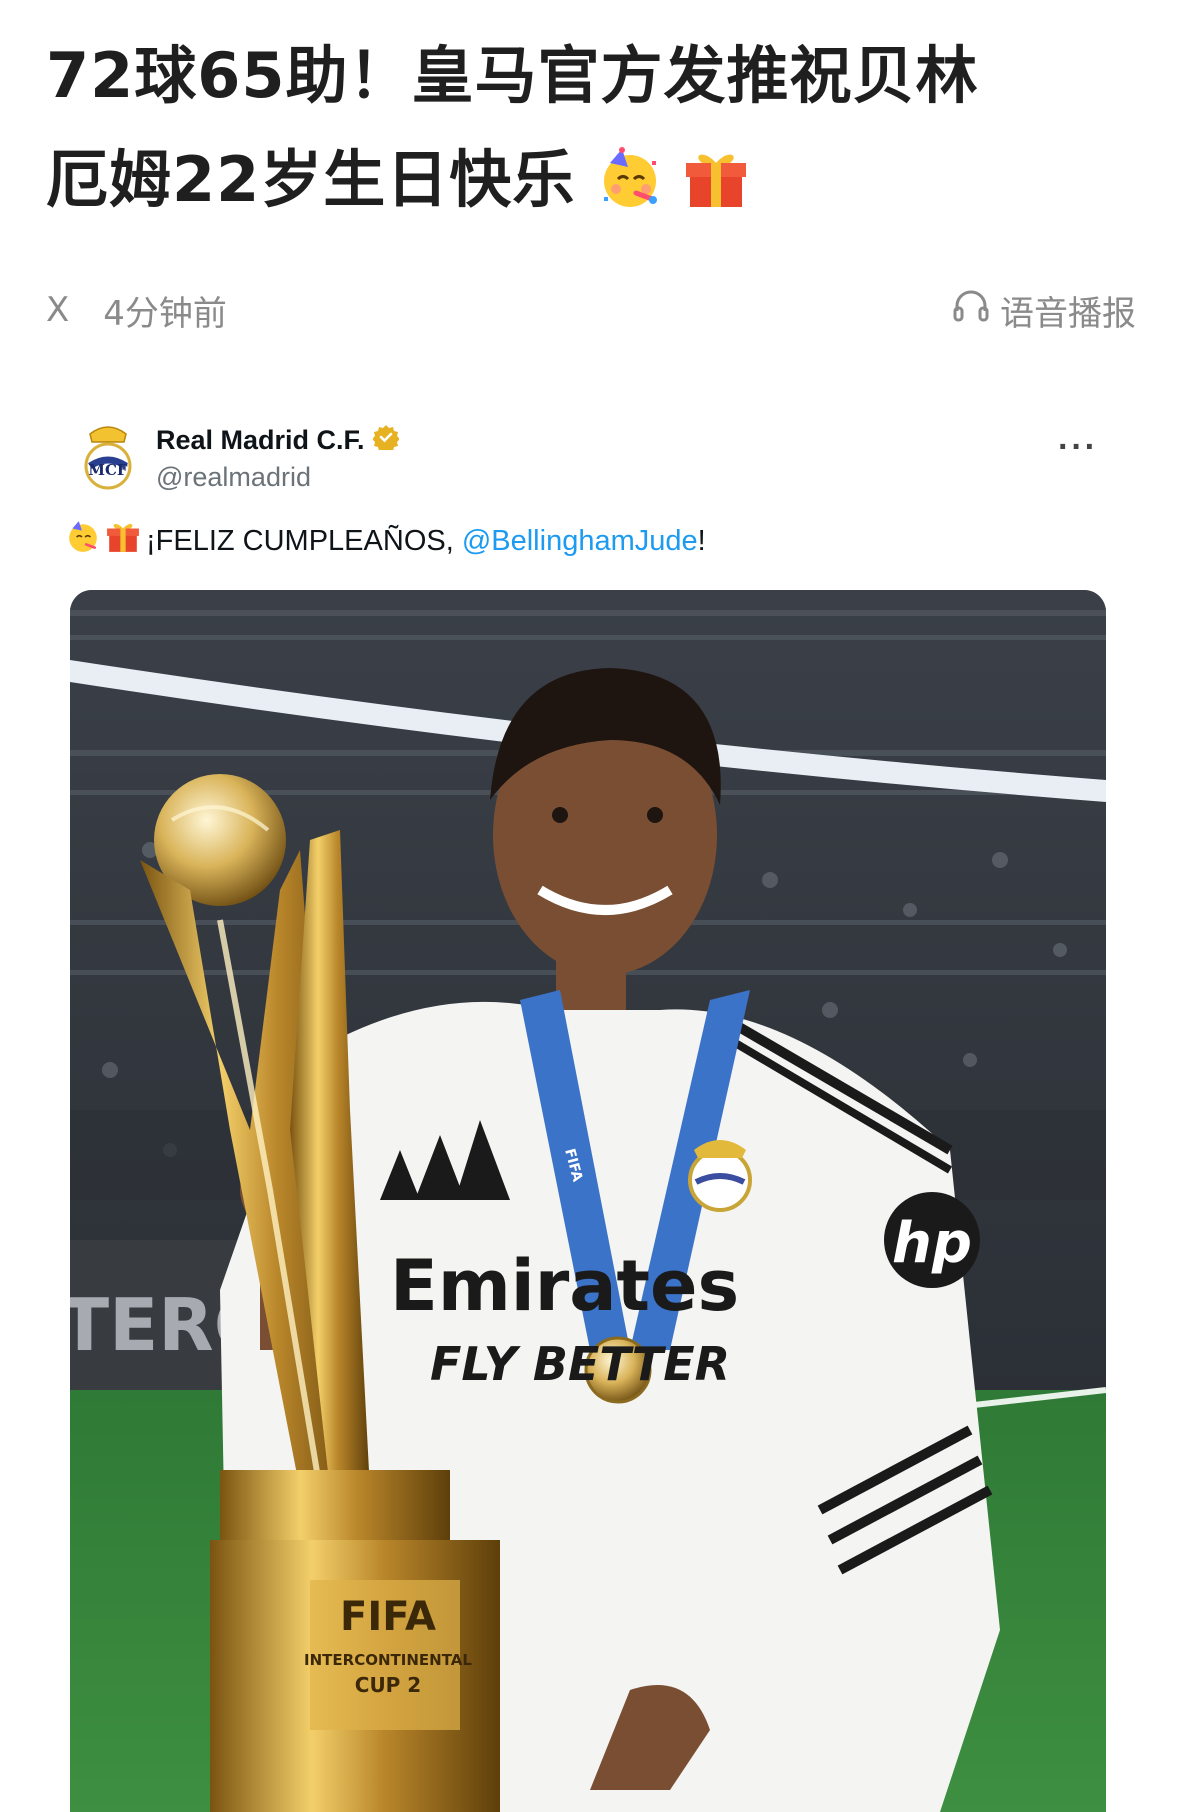 The height and width of the screenshot is (1812, 1179). What do you see at coordinates (108, 456) in the screenshot?
I see `real-madrid-crest-avatar: MCF` at bounding box center [108, 456].